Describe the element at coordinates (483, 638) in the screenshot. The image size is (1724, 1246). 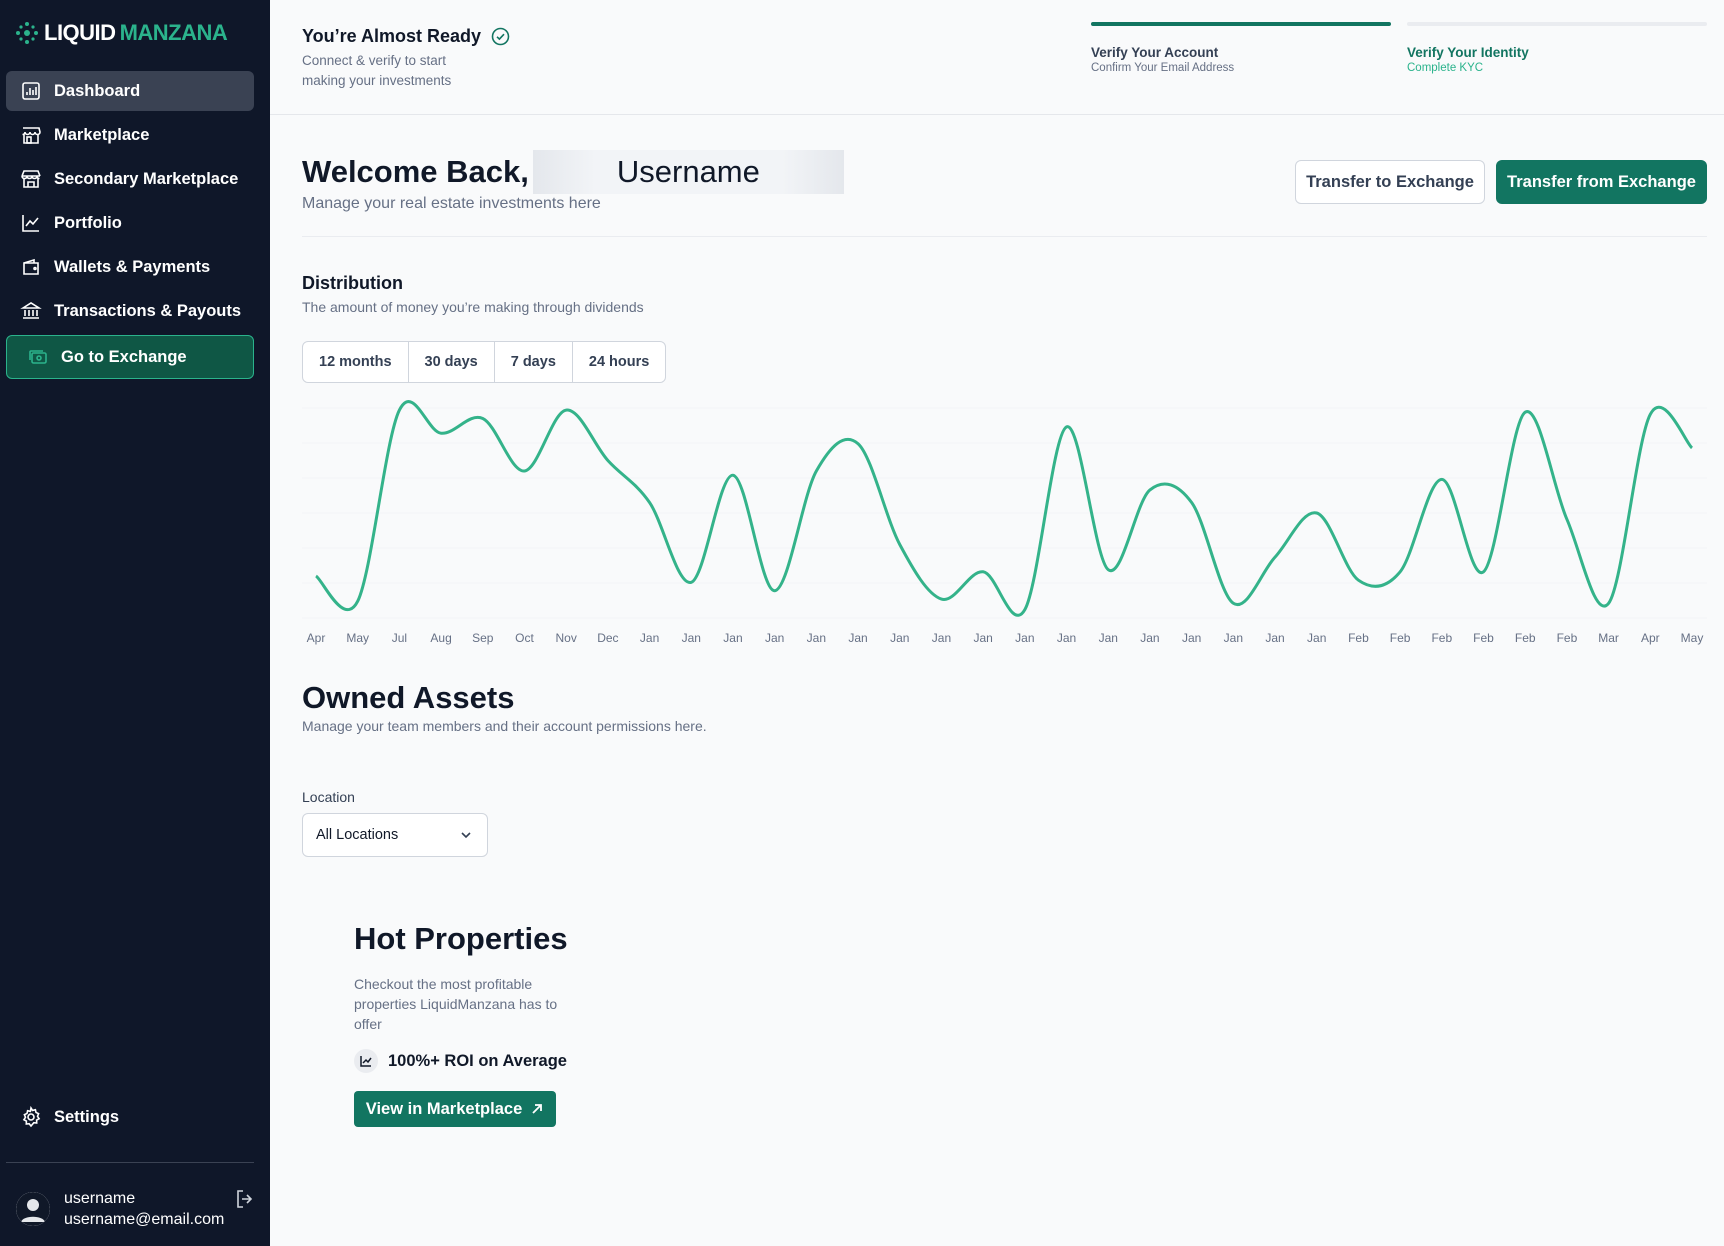
I see `x-tick-label: Sep` at that location.